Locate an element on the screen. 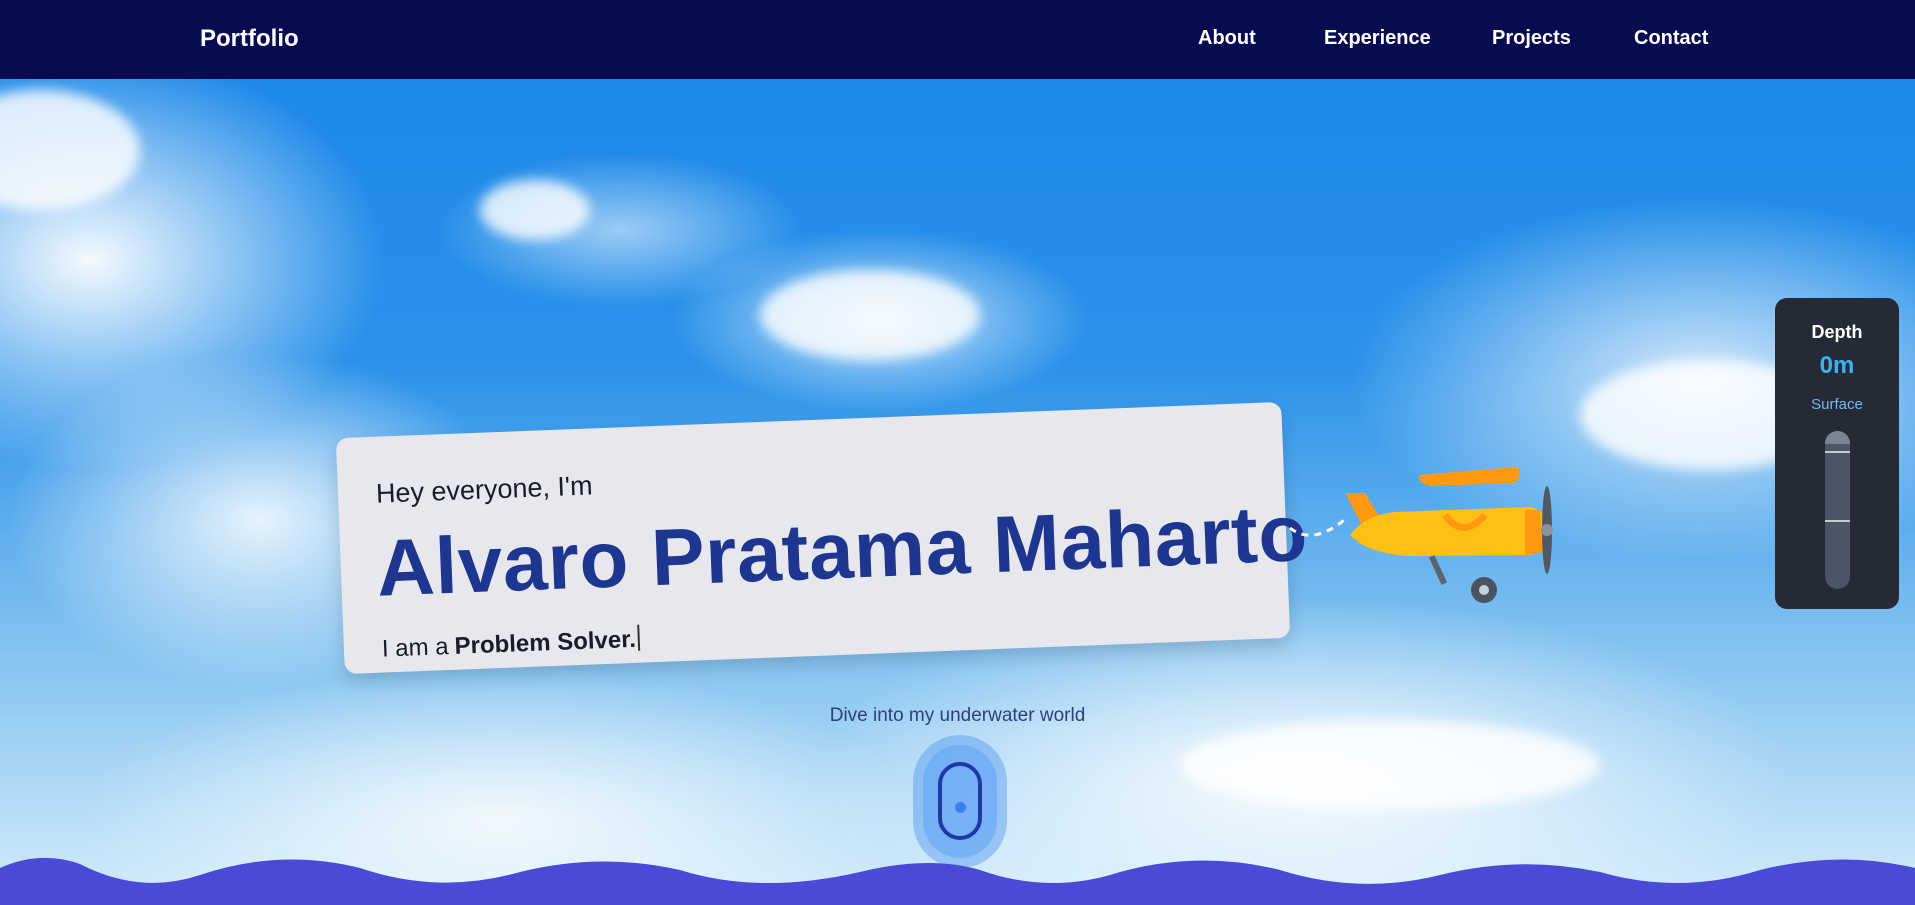  depth-value: 0m is located at coordinates (1837, 365).